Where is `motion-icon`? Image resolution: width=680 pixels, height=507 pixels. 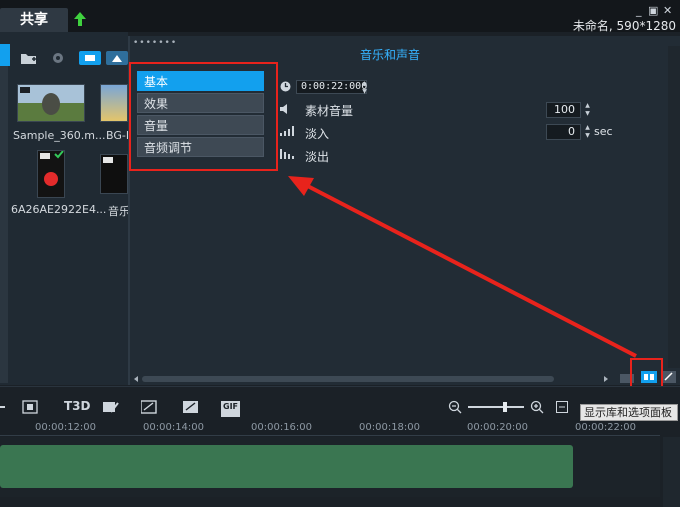
motion-icon is located at coordinates (149, 407).